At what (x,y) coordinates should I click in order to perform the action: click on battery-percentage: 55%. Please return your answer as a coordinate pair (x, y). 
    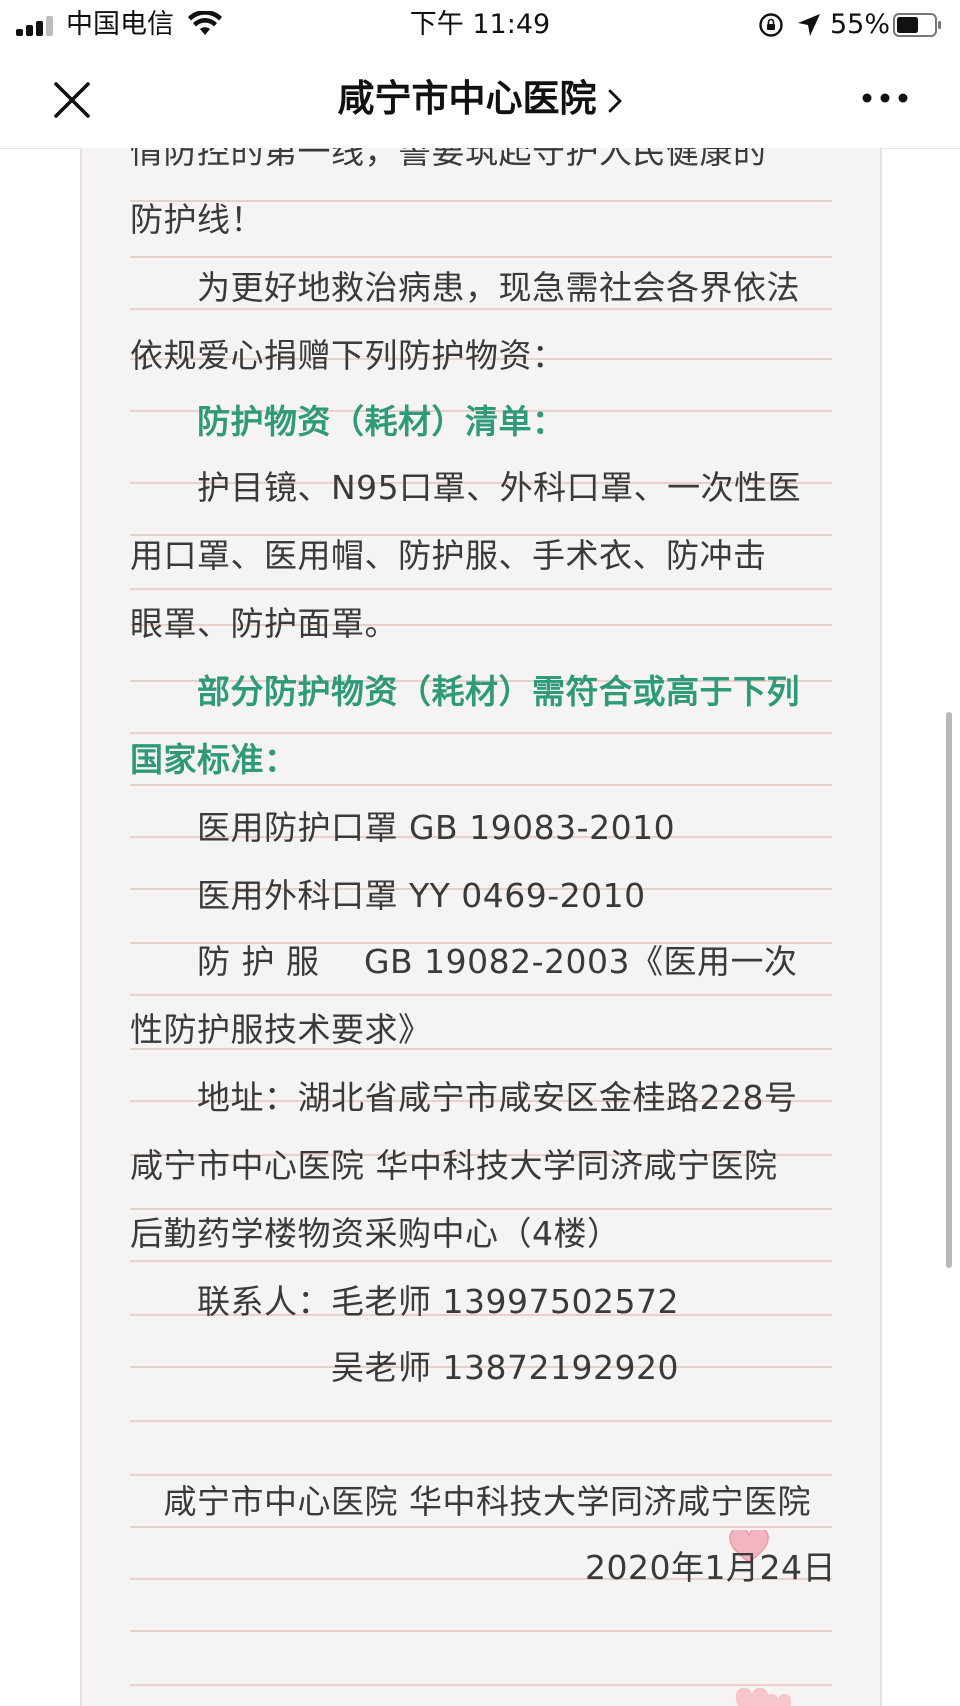
    Looking at the image, I should click on (860, 24).